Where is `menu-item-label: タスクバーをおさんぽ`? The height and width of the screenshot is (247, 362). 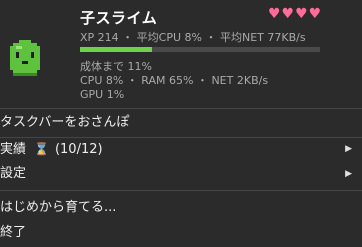
menu-item-label: タスクバーをおさんぽ is located at coordinates (65, 122).